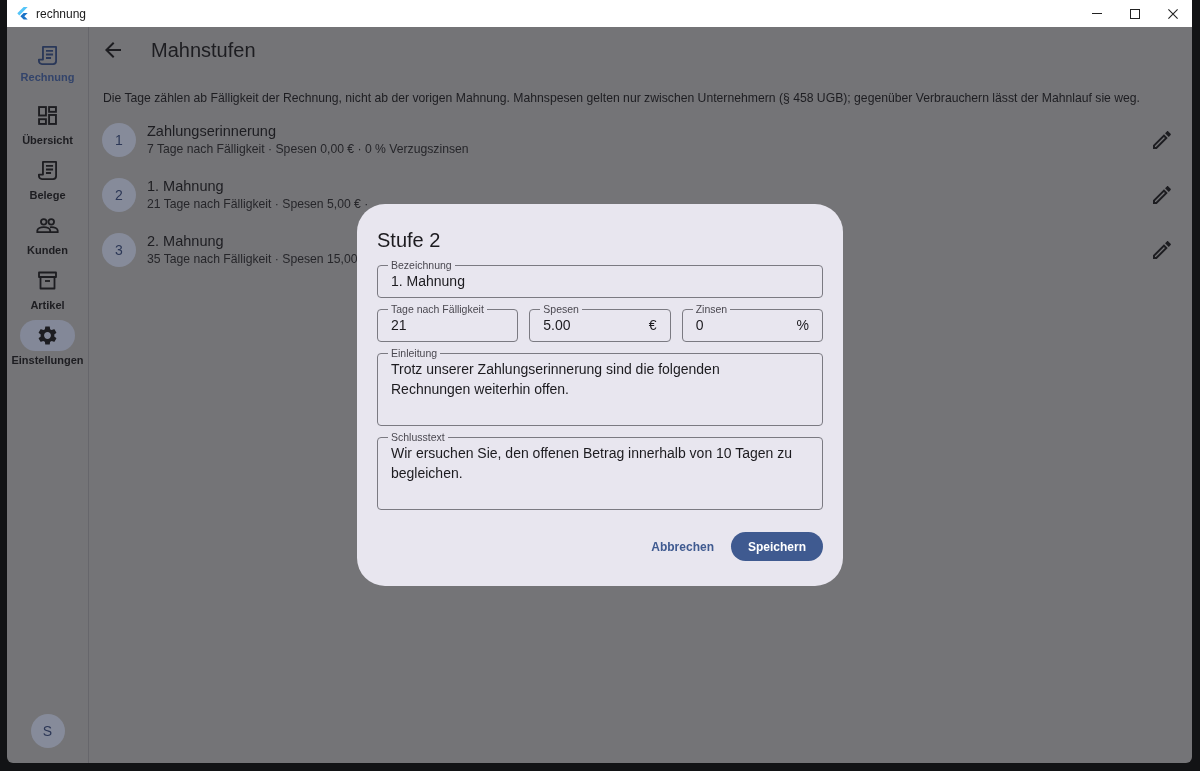 This screenshot has height=771, width=1200. Describe the element at coordinates (1135, 13) in the screenshot. I see `maximize-icon` at that location.